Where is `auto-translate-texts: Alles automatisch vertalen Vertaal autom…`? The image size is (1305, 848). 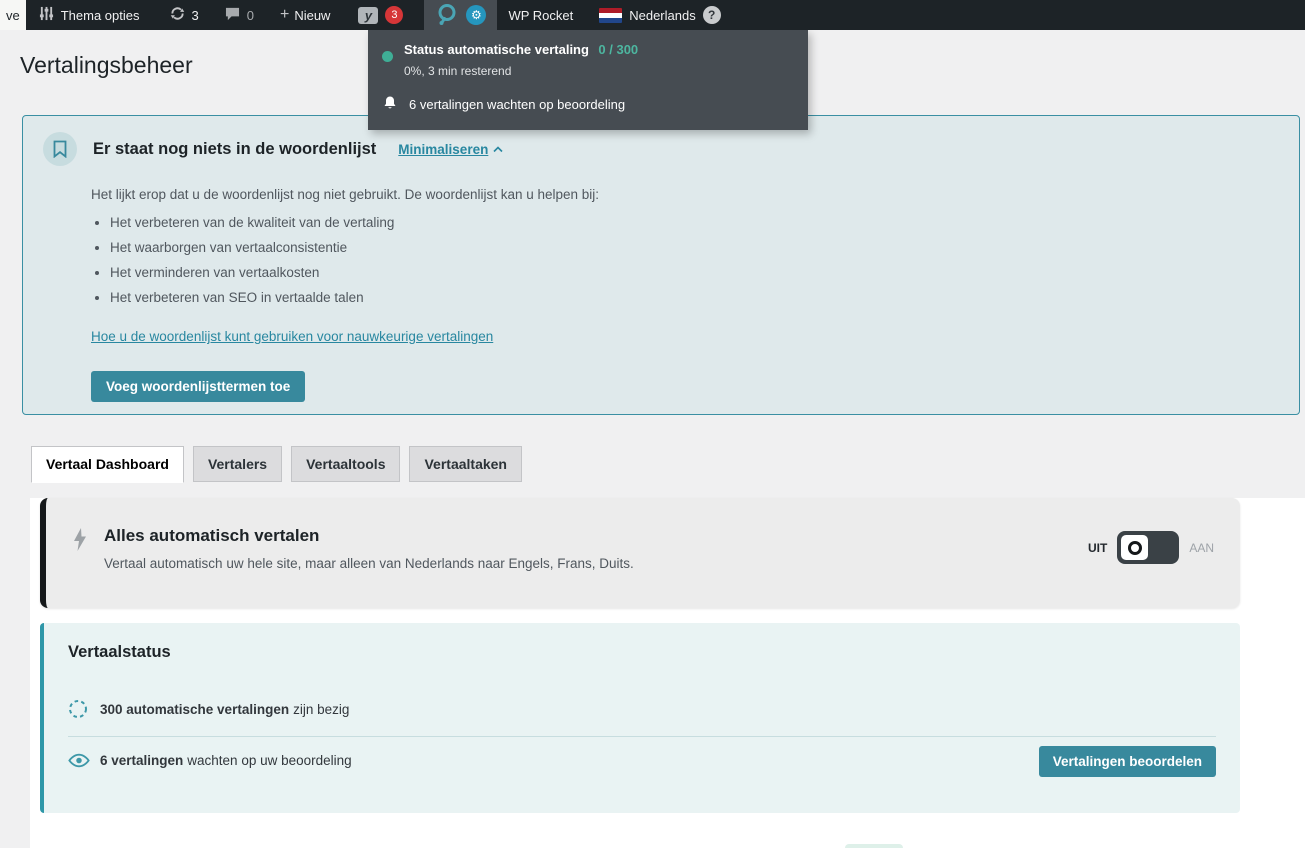
auto-translate-texts: Alles automatisch vertalen Vertaal autom… is located at coordinates (369, 567).